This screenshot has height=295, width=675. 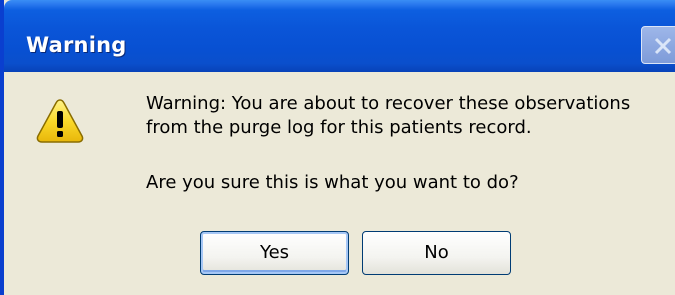 I want to click on yes-button: Yes, so click(x=274, y=253).